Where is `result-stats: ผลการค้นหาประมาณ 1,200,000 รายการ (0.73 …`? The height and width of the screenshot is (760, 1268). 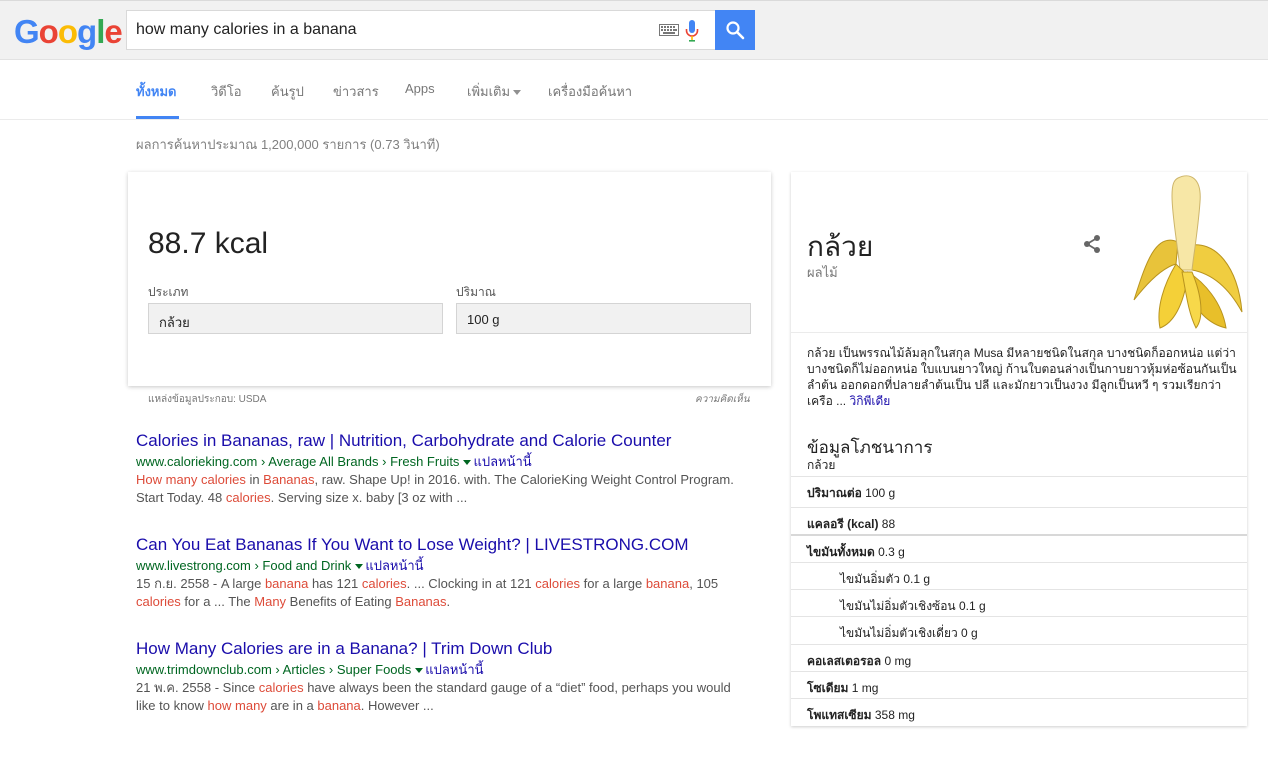
result-stats: ผลการค้นหาประมาณ 1,200,000 รายการ (0.73 … is located at coordinates (288, 144).